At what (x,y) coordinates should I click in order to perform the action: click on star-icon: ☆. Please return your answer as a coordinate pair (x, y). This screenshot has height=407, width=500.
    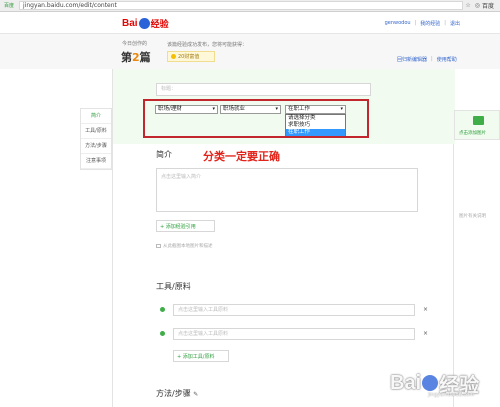
    Looking at the image, I should click on (467, 5).